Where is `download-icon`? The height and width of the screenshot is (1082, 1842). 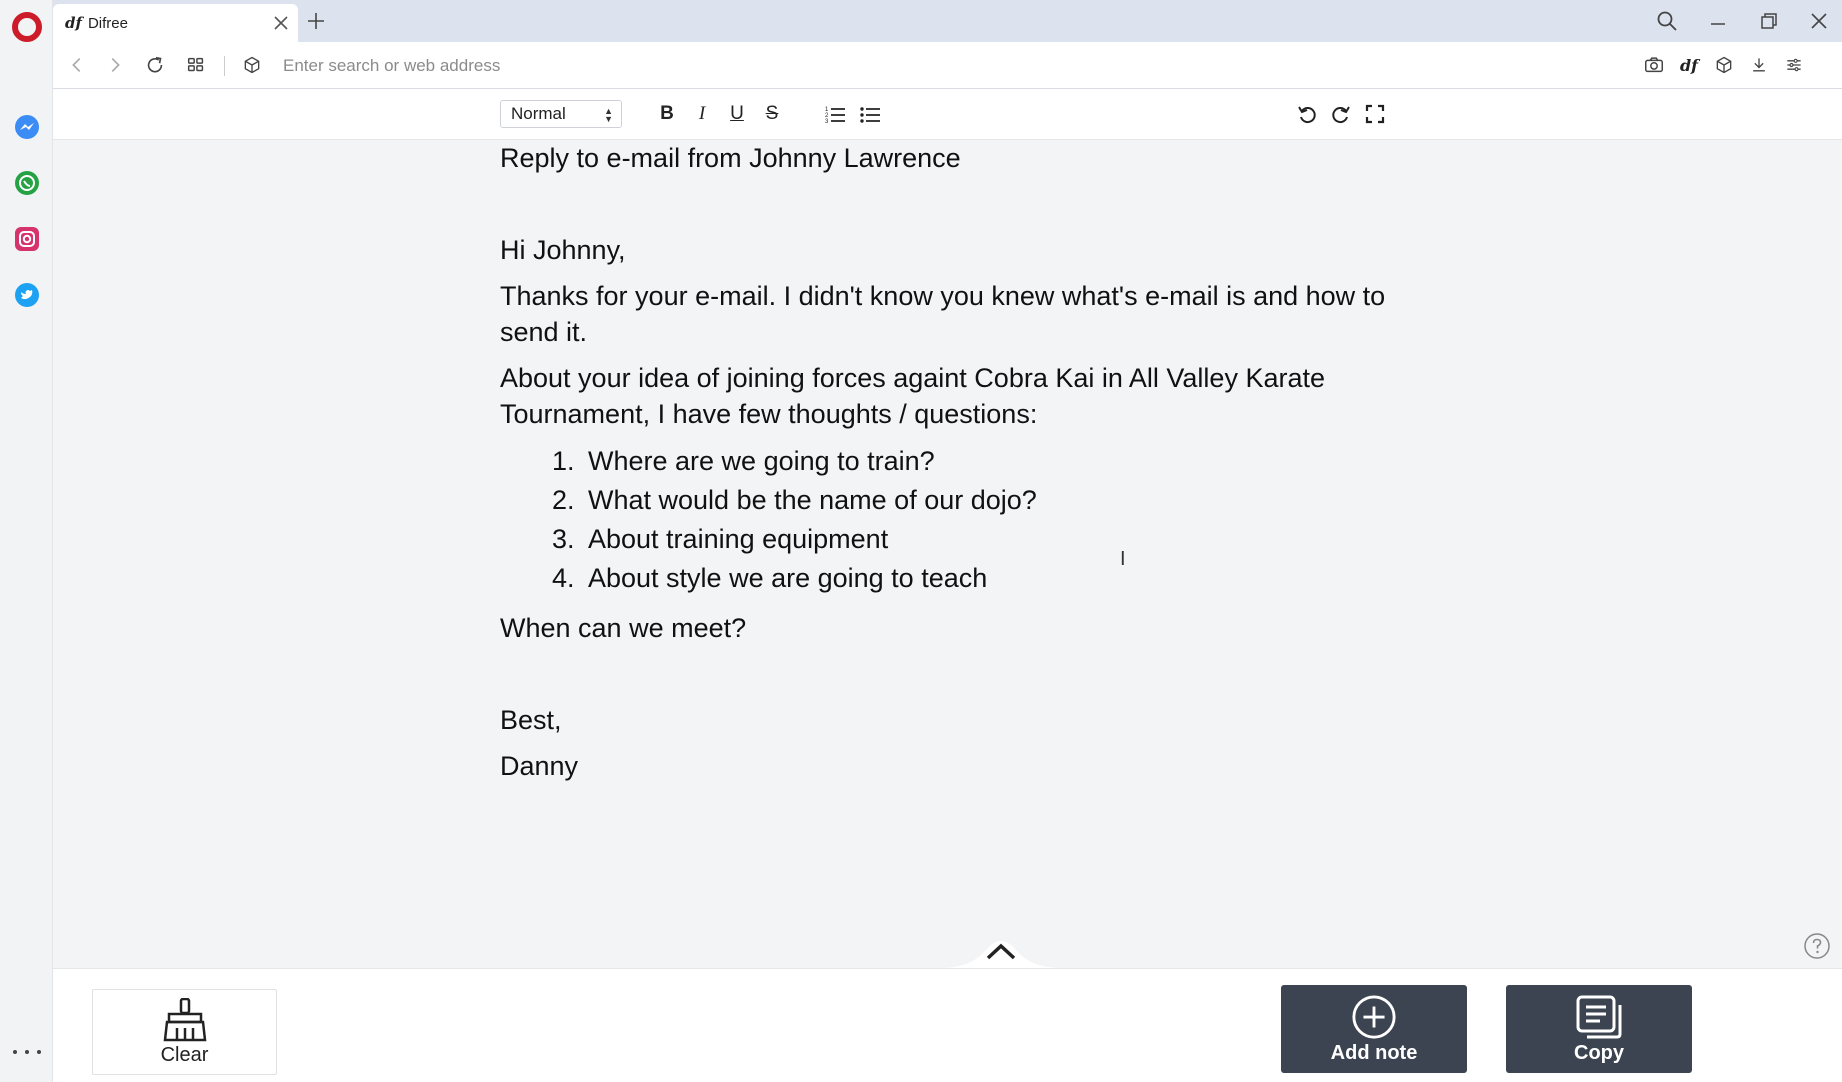 download-icon is located at coordinates (1759, 65).